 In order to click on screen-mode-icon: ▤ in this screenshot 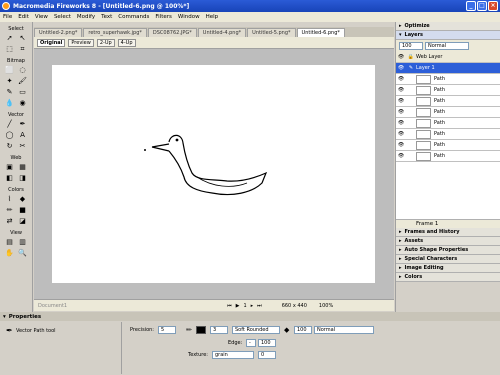, I will do `click(10, 242)`.